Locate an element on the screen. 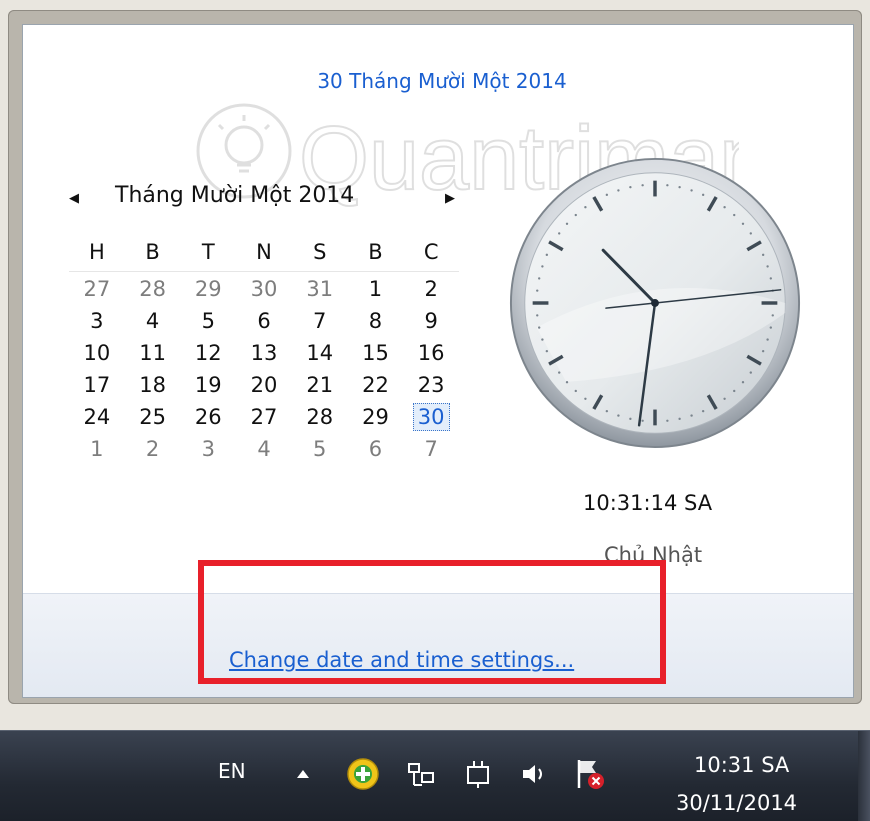 This screenshot has height=821, width=870. weekday-label: N is located at coordinates (264, 252).